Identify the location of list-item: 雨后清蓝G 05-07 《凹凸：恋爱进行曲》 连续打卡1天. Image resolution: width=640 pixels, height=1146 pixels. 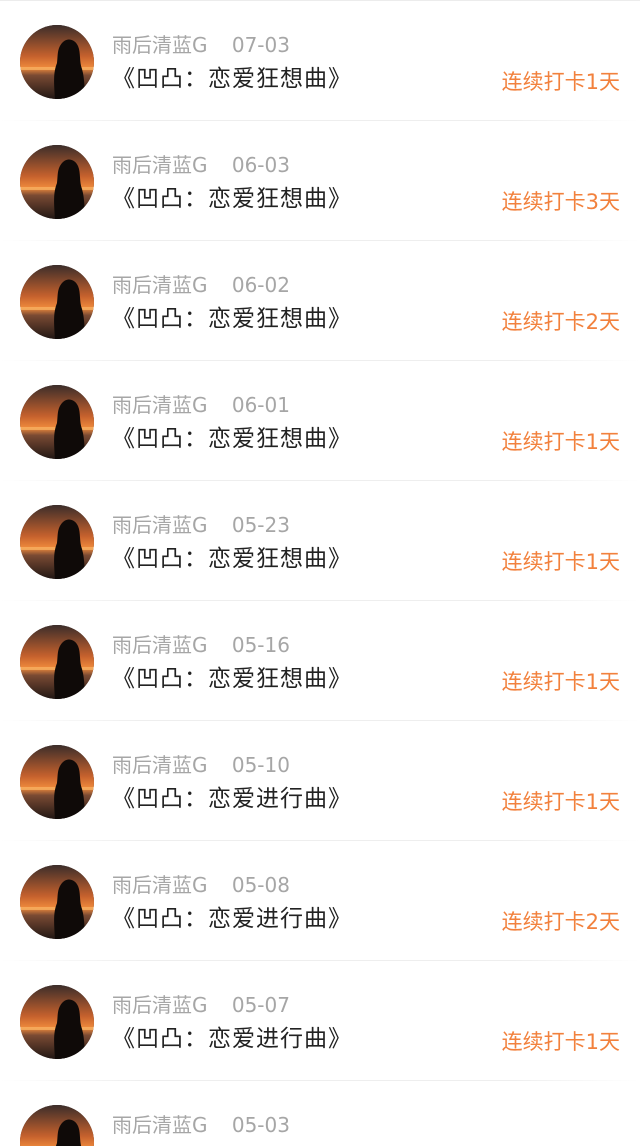
(320, 1021).